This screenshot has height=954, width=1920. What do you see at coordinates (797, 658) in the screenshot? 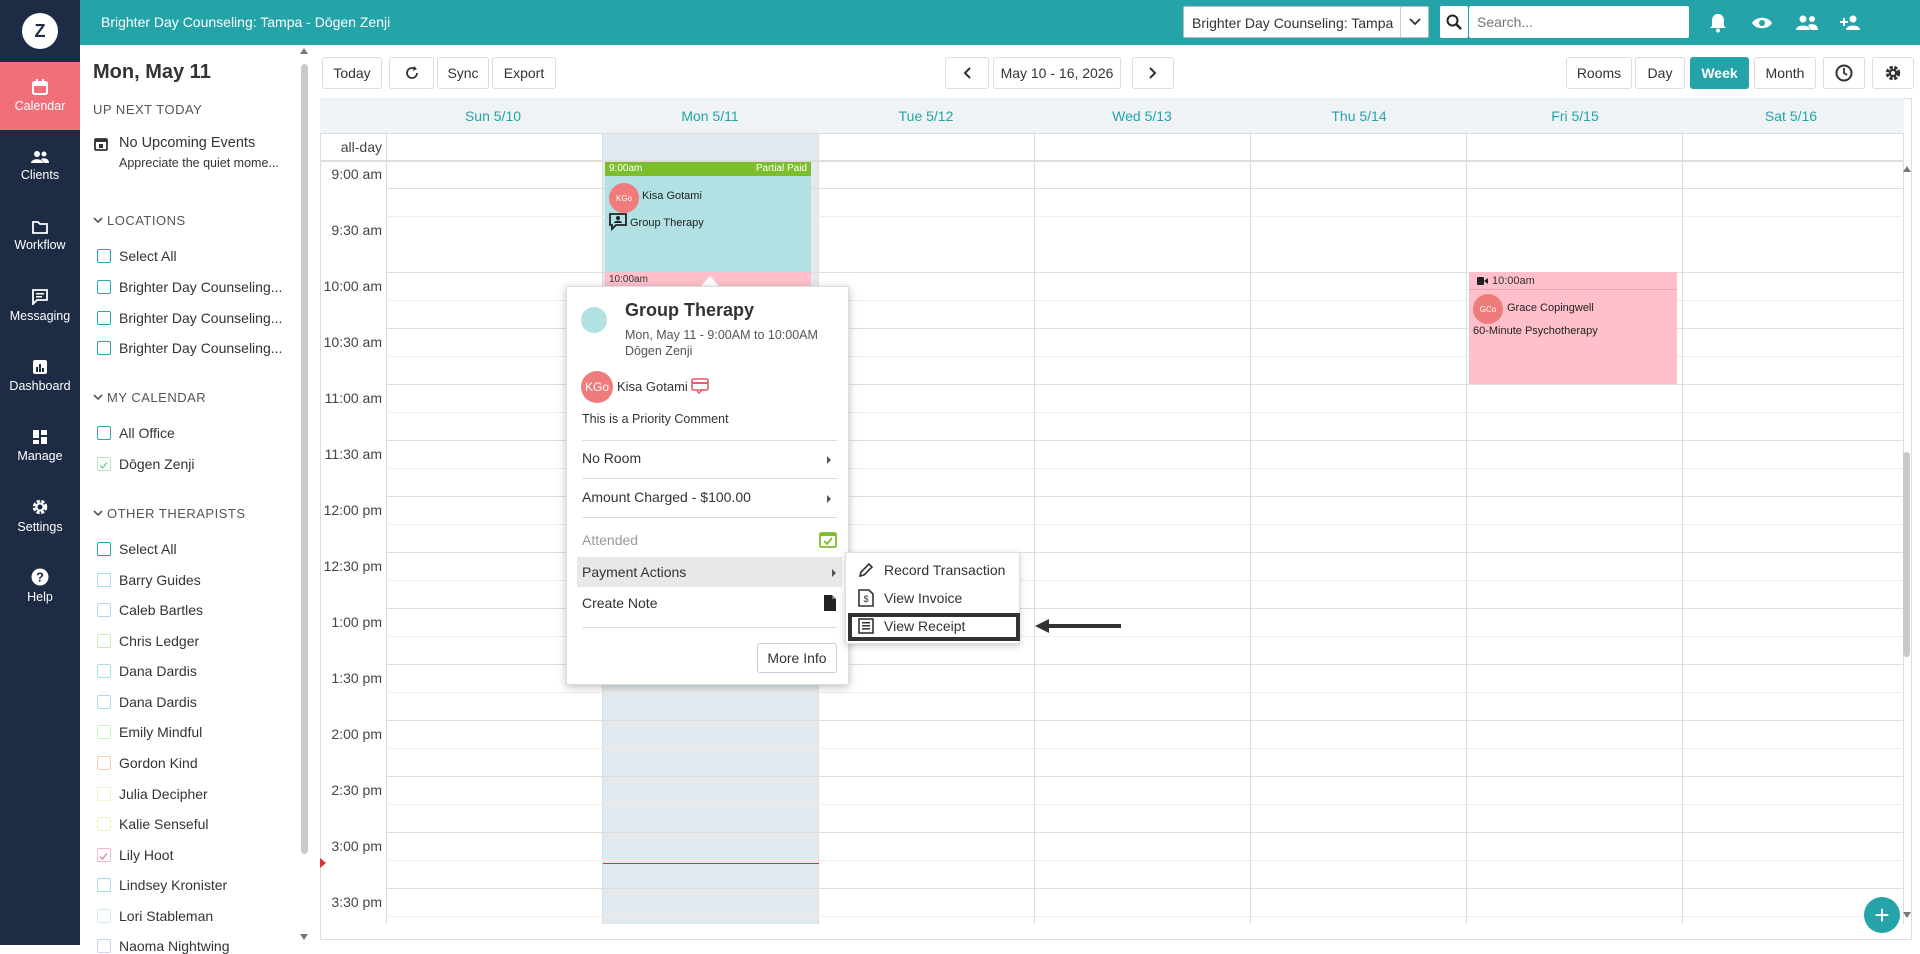
I see `more-info-button: More Info` at bounding box center [797, 658].